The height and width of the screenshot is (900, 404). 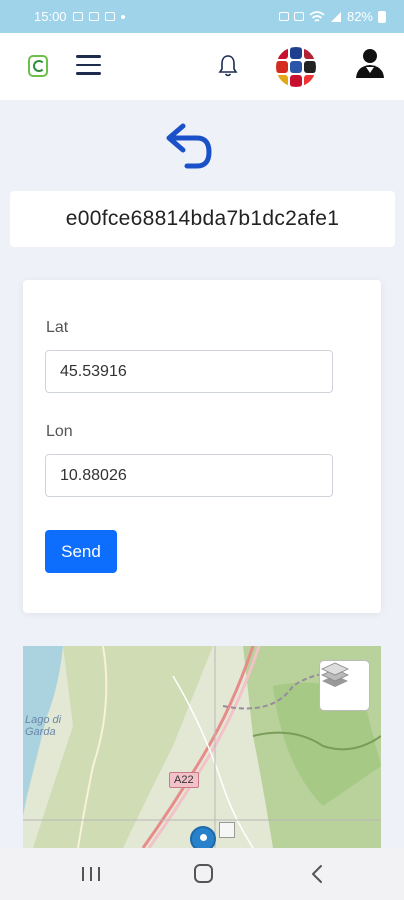 I want to click on status-left: 15:00, so click(x=79, y=16).